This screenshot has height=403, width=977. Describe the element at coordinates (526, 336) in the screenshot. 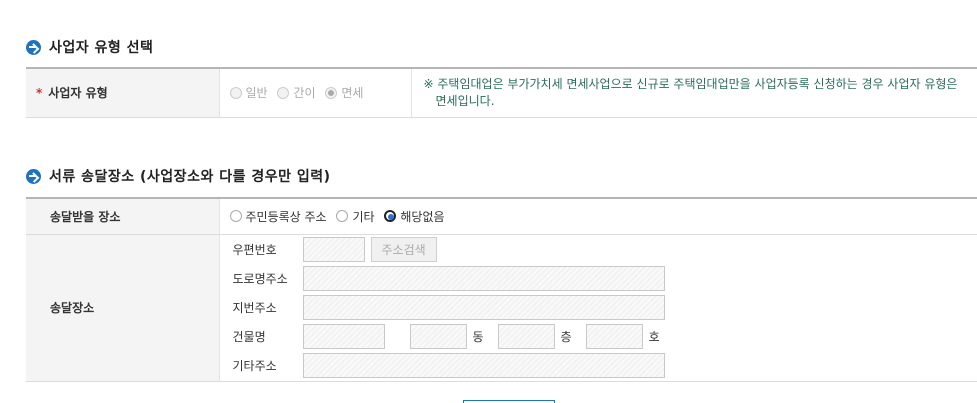

I see `floor-input` at that location.